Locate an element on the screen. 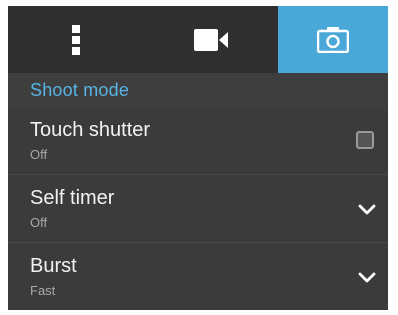  section-header: Shoot mode is located at coordinates (198, 90).